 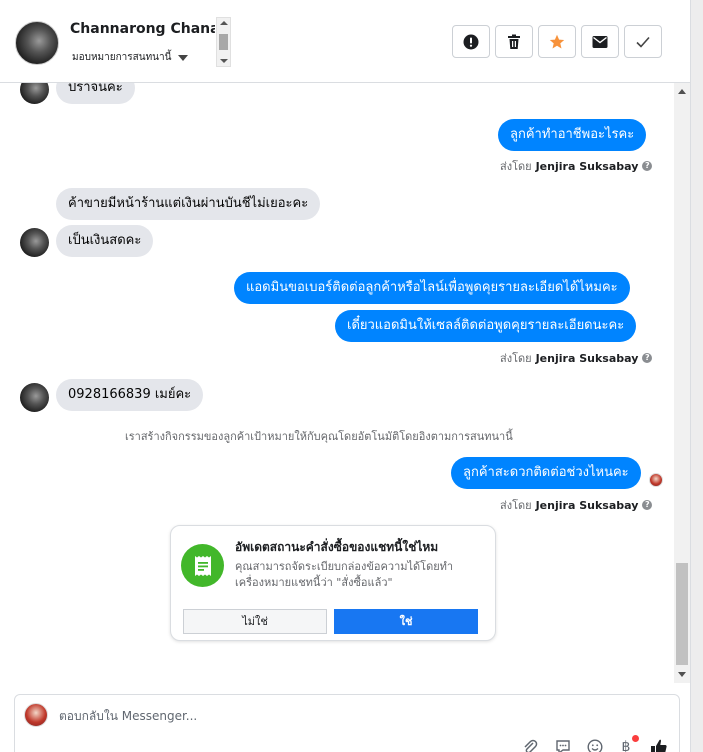 I want to click on incoming-message: ปราจนคะ, so click(x=95, y=93).